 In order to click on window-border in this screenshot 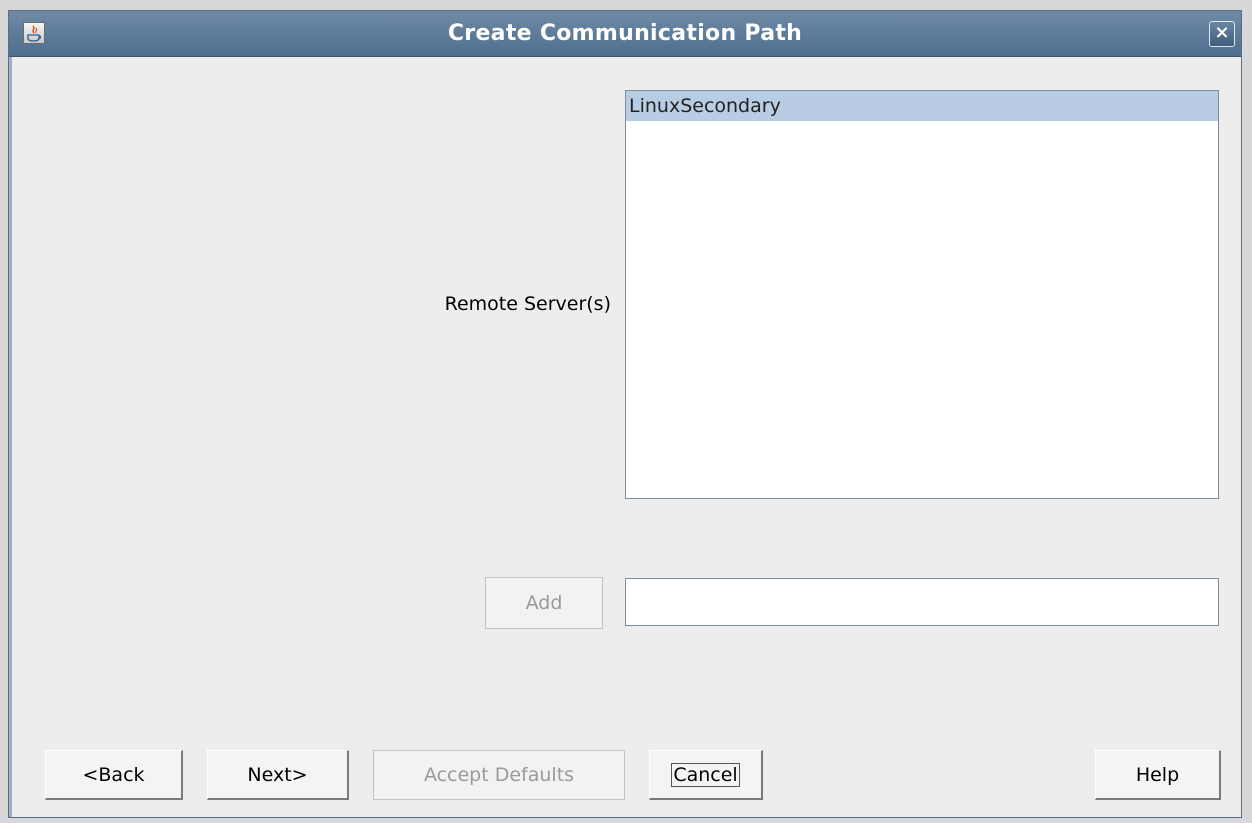, I will do `click(10, 437)`.